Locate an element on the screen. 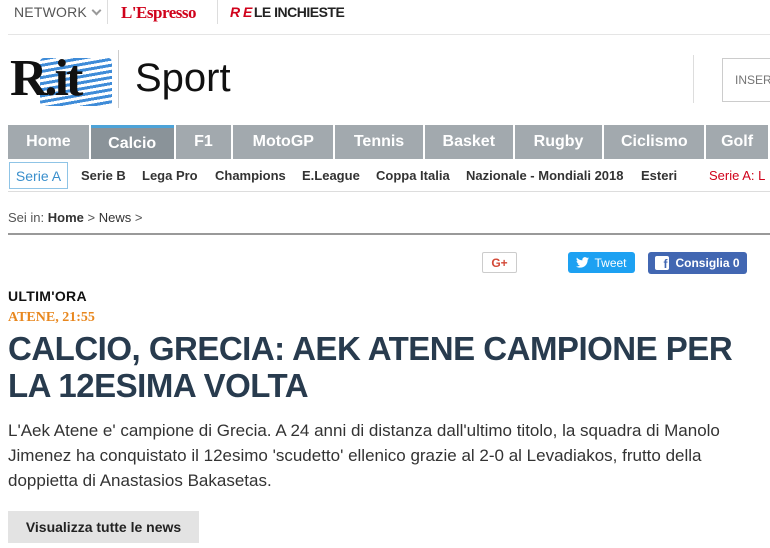  subnav-item-nazionale: Nazionale - Mondiali 2018 is located at coordinates (545, 175).